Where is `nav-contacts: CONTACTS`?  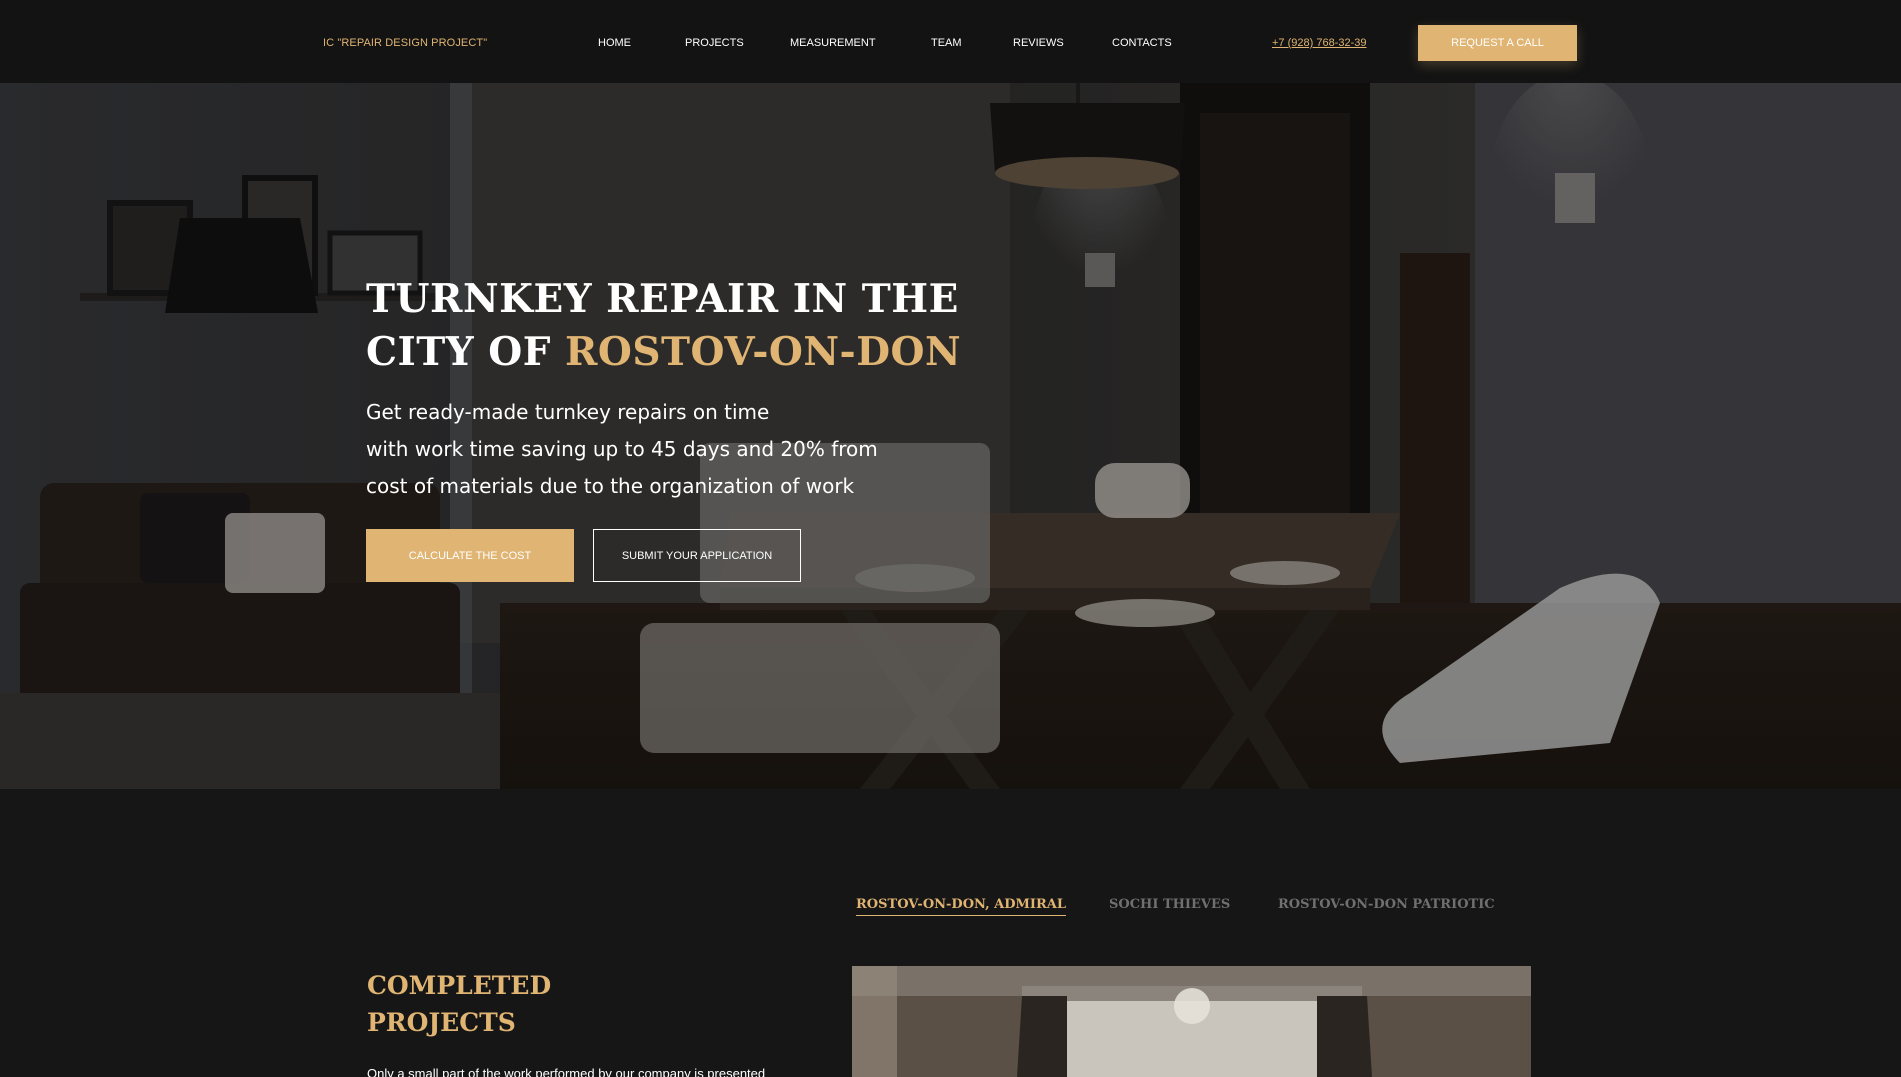 nav-contacts: CONTACTS is located at coordinates (1142, 43).